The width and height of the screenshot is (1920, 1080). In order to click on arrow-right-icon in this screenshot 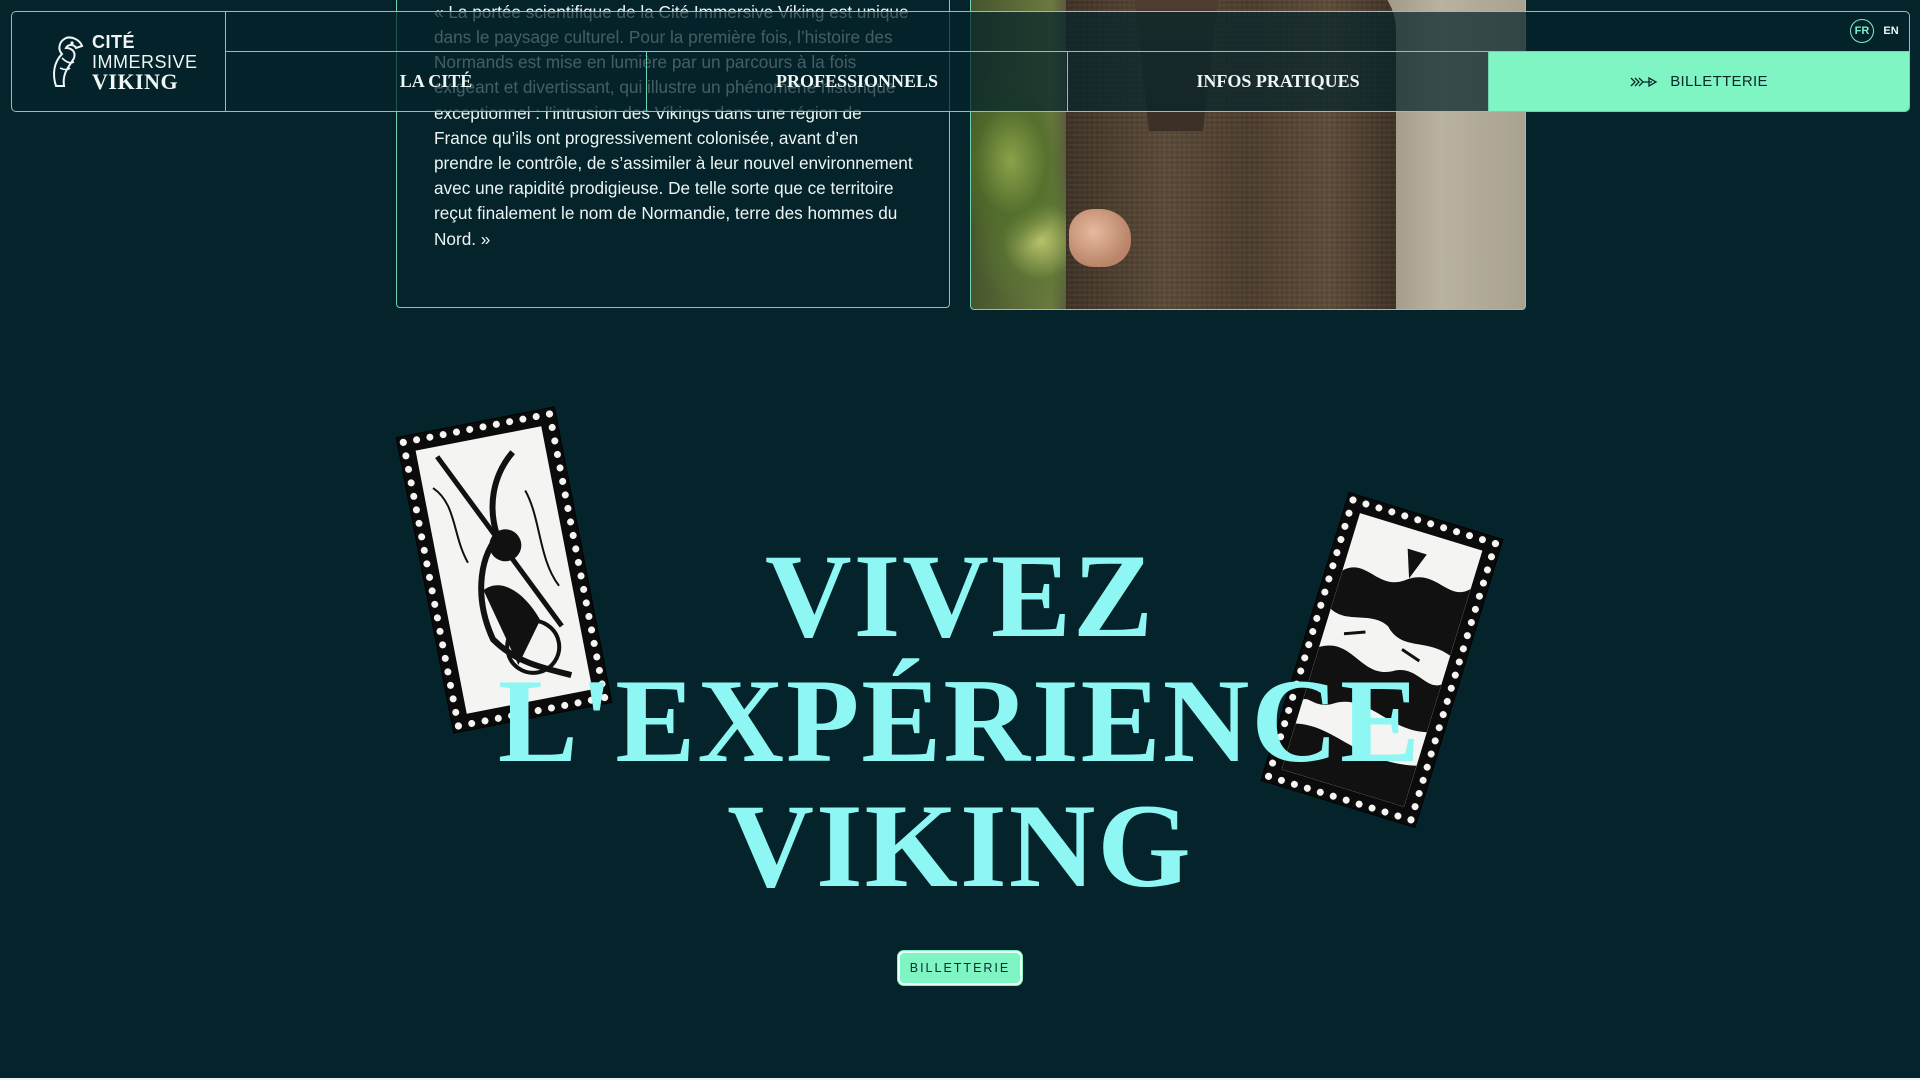, I will do `click(1644, 81)`.